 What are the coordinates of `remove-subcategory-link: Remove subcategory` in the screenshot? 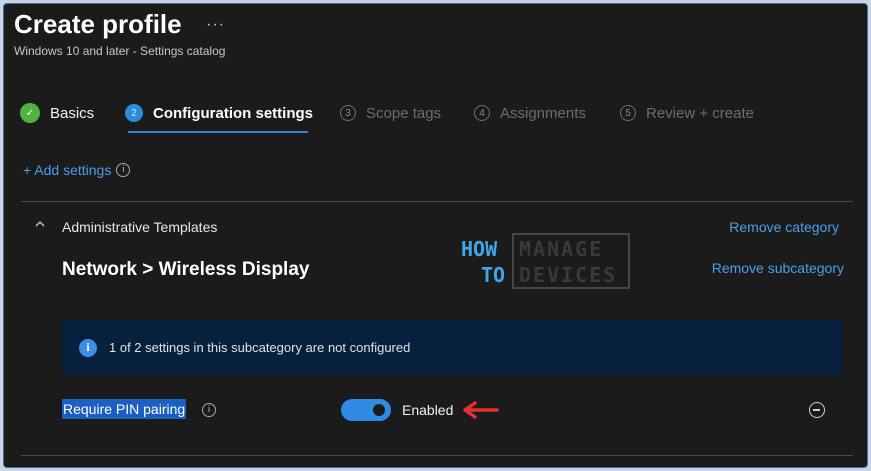 It's located at (778, 268).